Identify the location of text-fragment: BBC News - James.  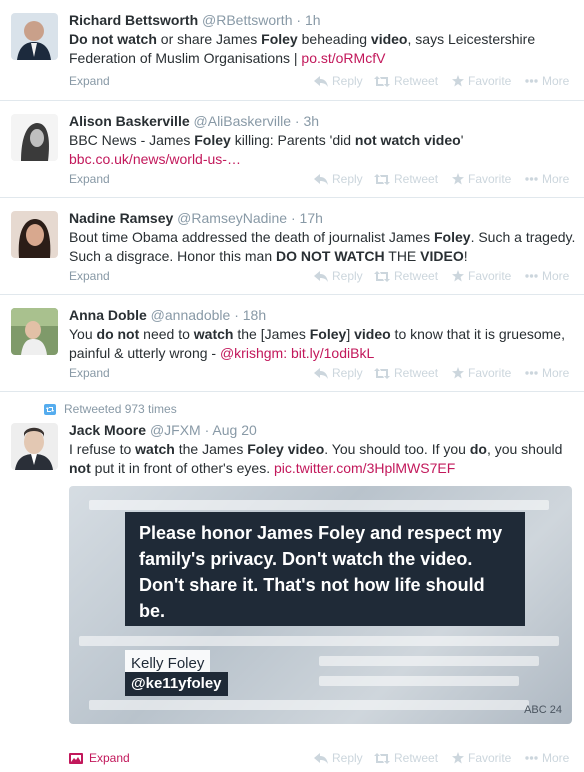
(132, 140).